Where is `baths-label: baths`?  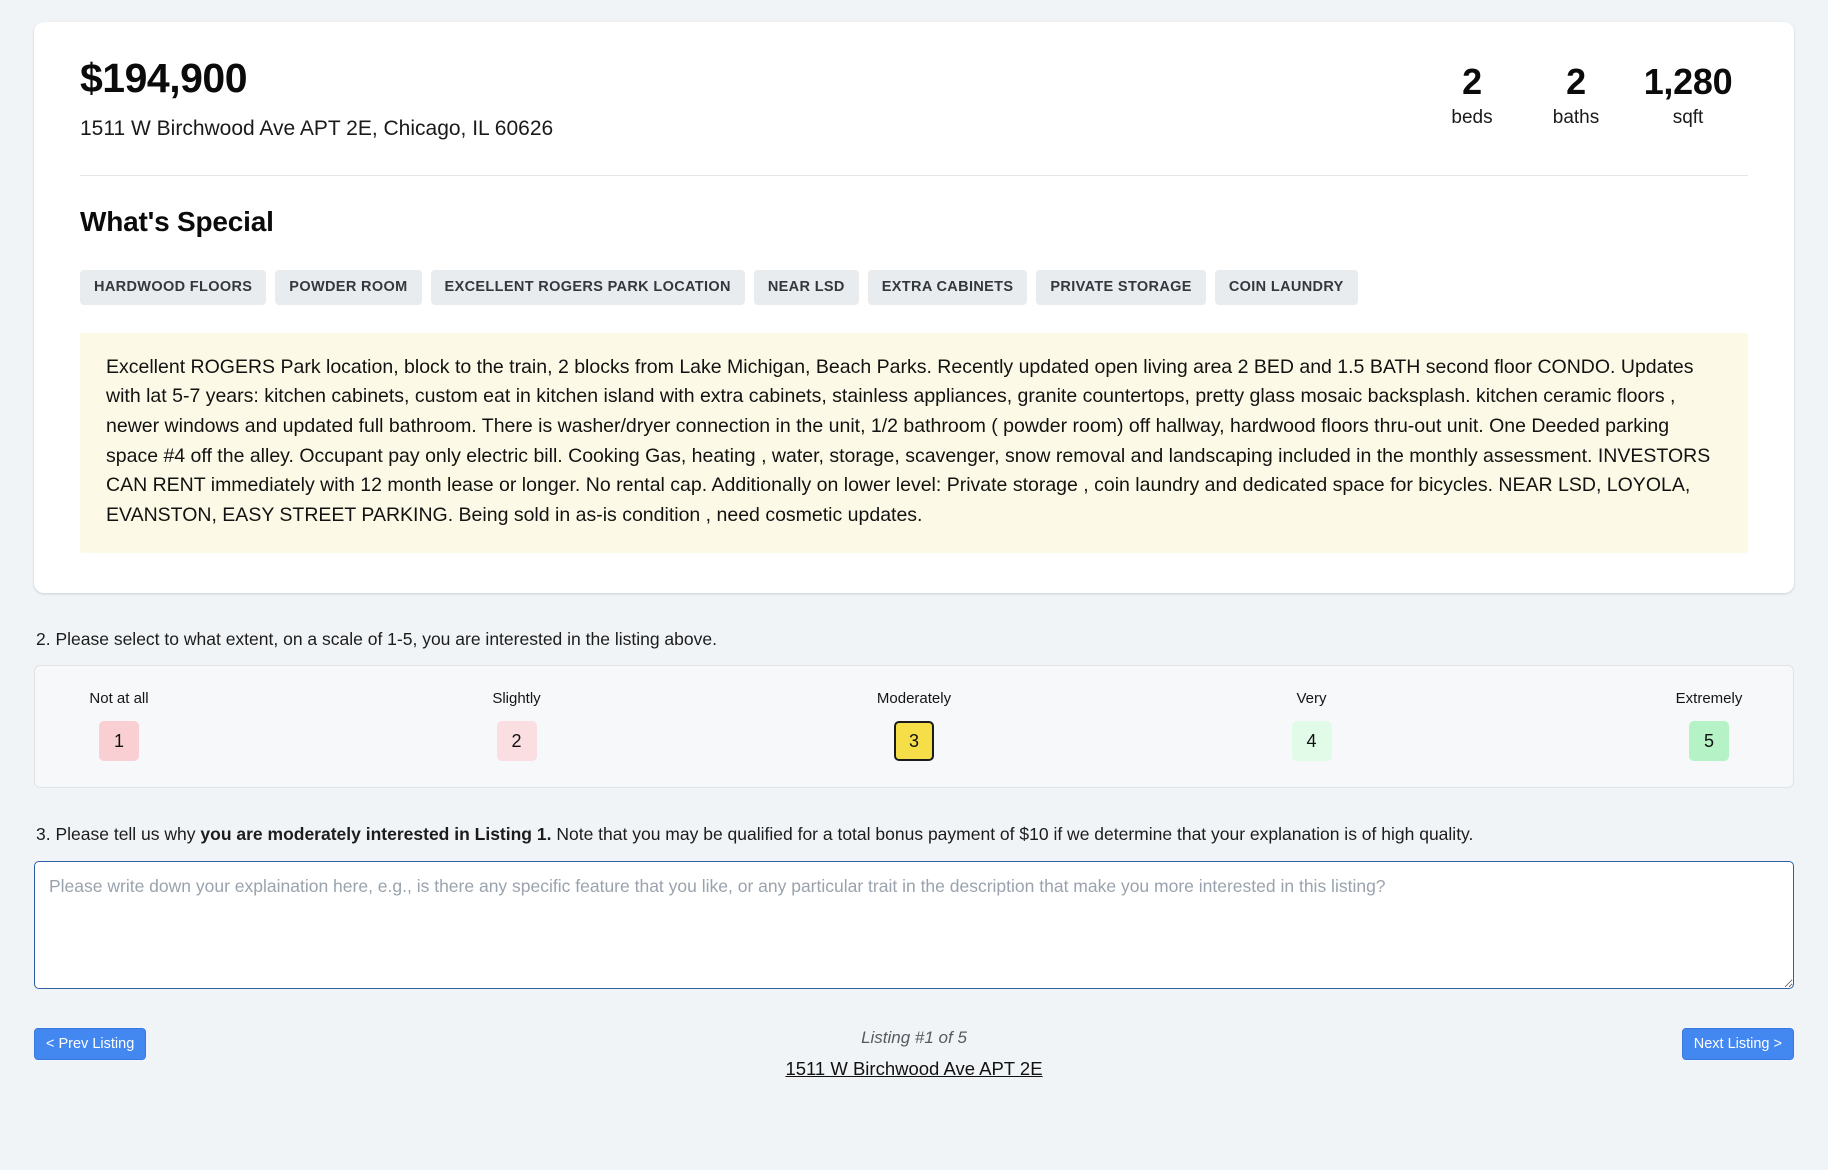
baths-label: baths is located at coordinates (1576, 118).